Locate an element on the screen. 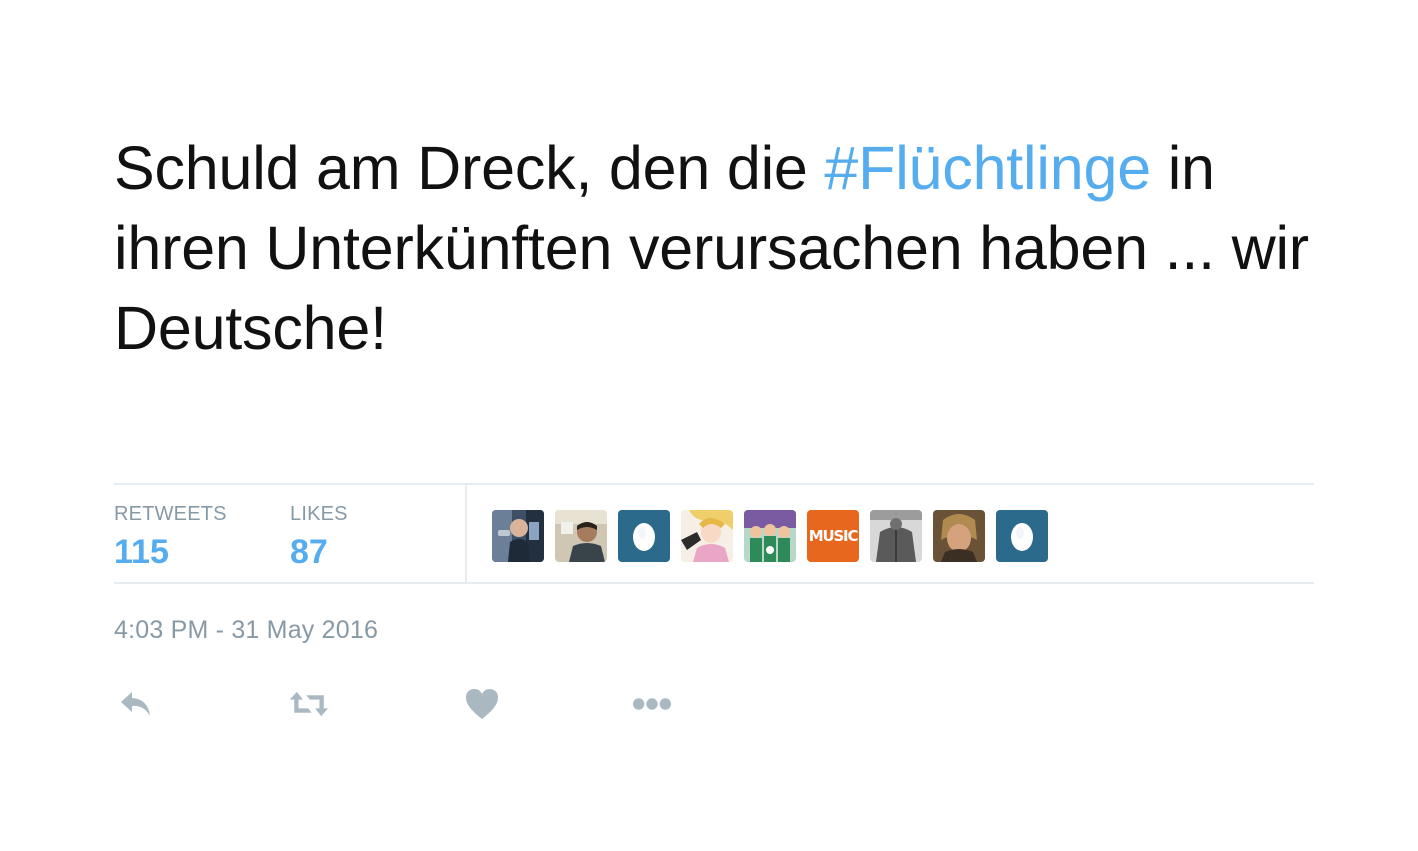 The width and height of the screenshot is (1418, 851). avatar: MUSIC is located at coordinates (833, 536).